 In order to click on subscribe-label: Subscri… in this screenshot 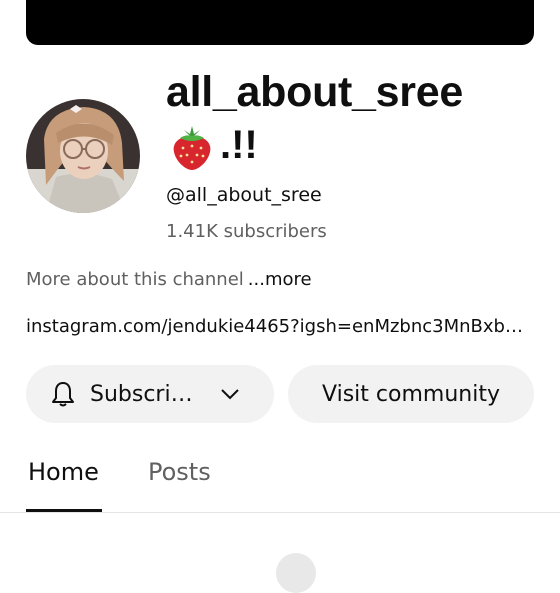, I will do `click(141, 394)`.